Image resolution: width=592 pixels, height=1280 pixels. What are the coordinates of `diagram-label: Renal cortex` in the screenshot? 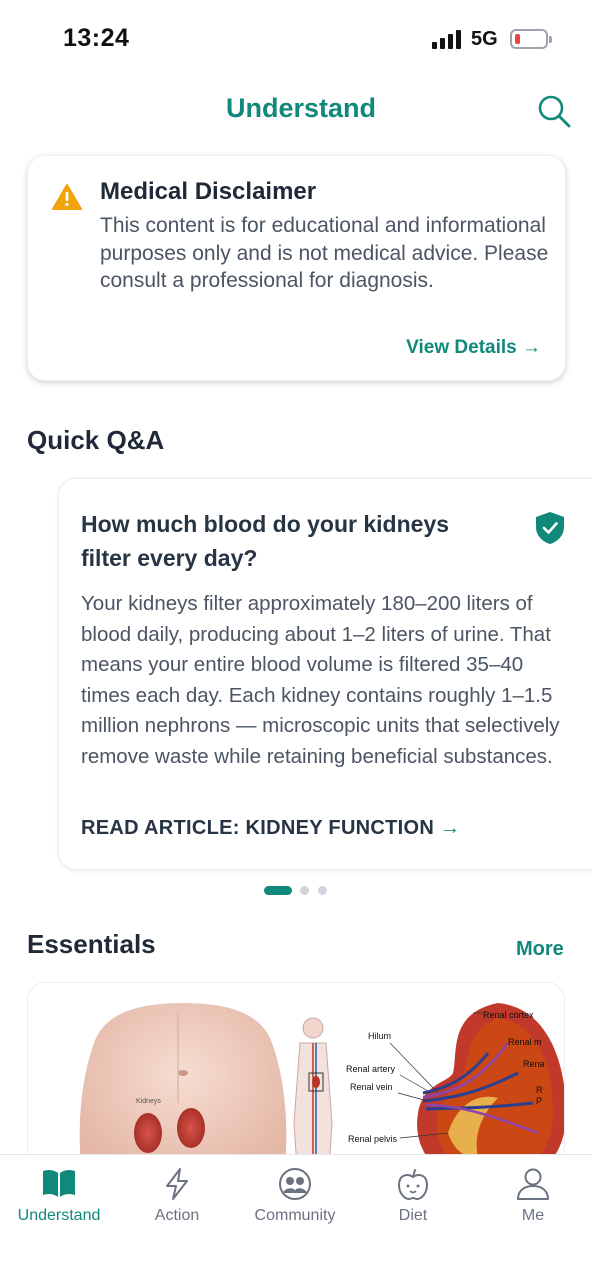 It's located at (508, 1015).